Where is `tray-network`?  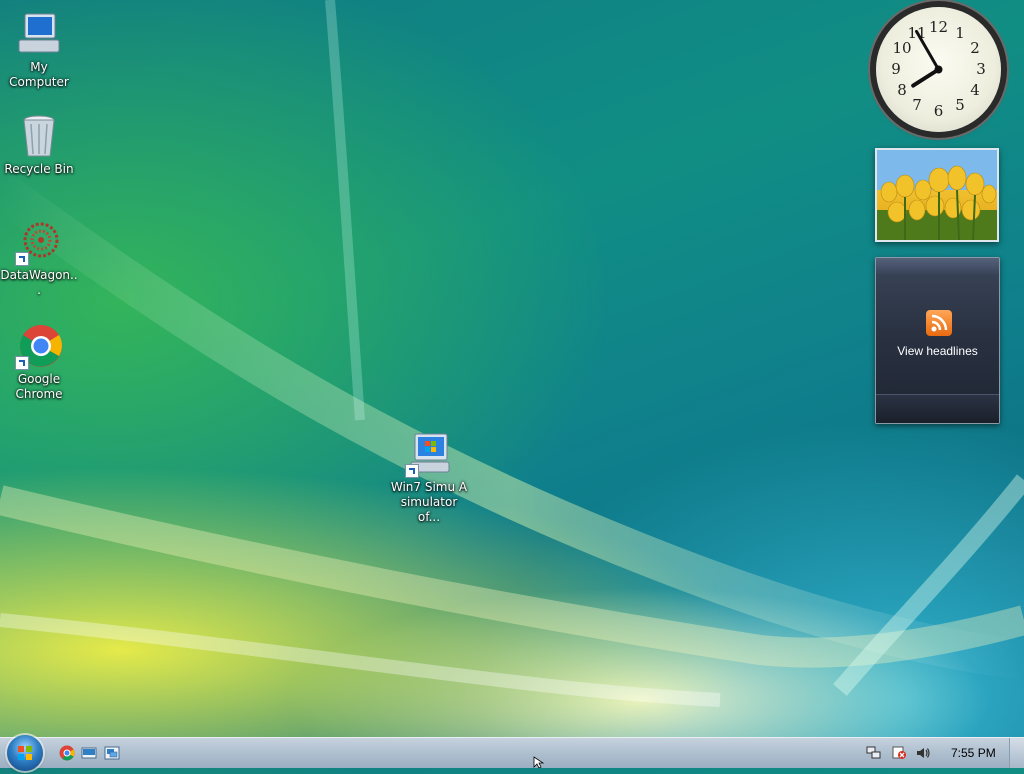 tray-network is located at coordinates (874, 753).